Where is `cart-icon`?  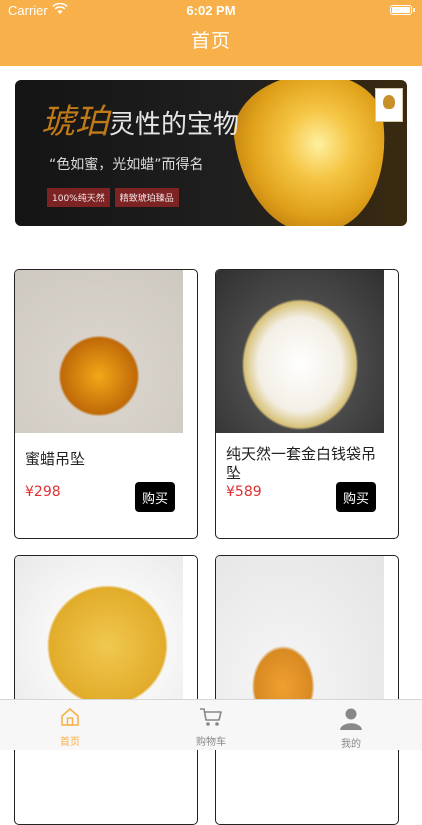 cart-icon is located at coordinates (211, 718).